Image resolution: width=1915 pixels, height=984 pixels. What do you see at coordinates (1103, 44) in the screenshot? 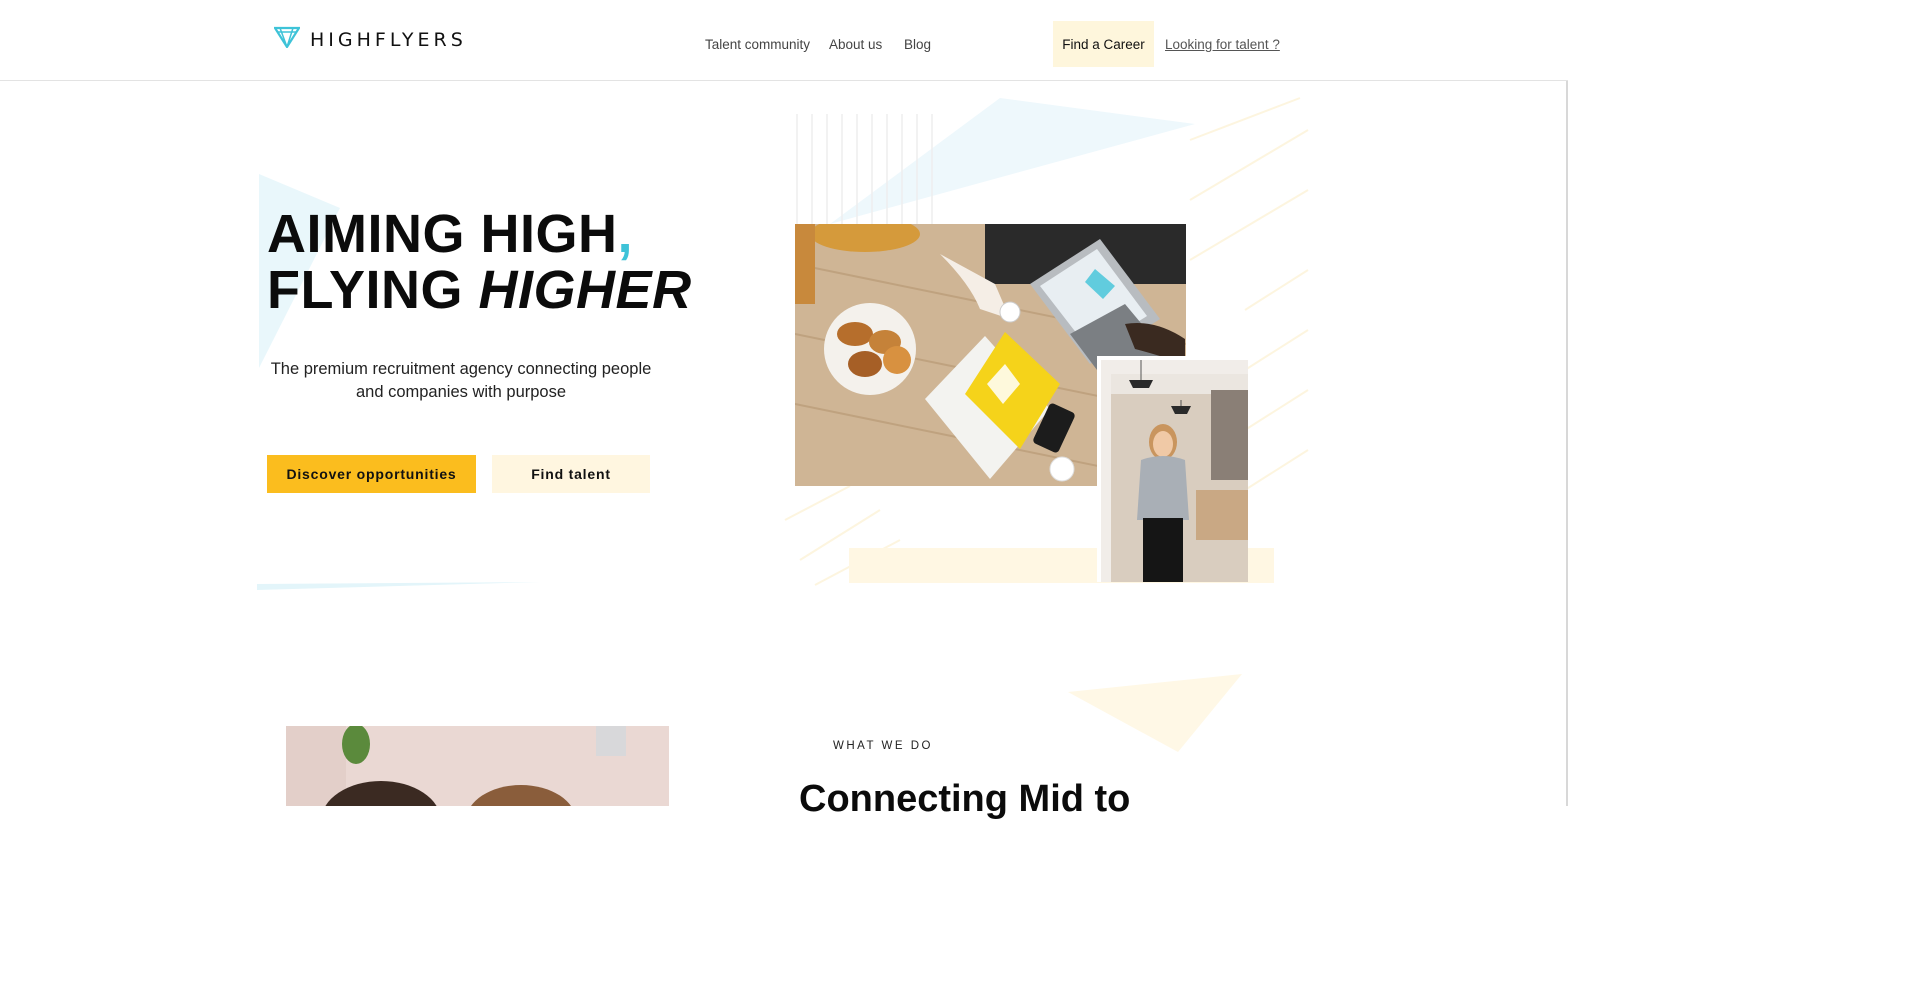
I see `find-career-button: Find a Career` at bounding box center [1103, 44].